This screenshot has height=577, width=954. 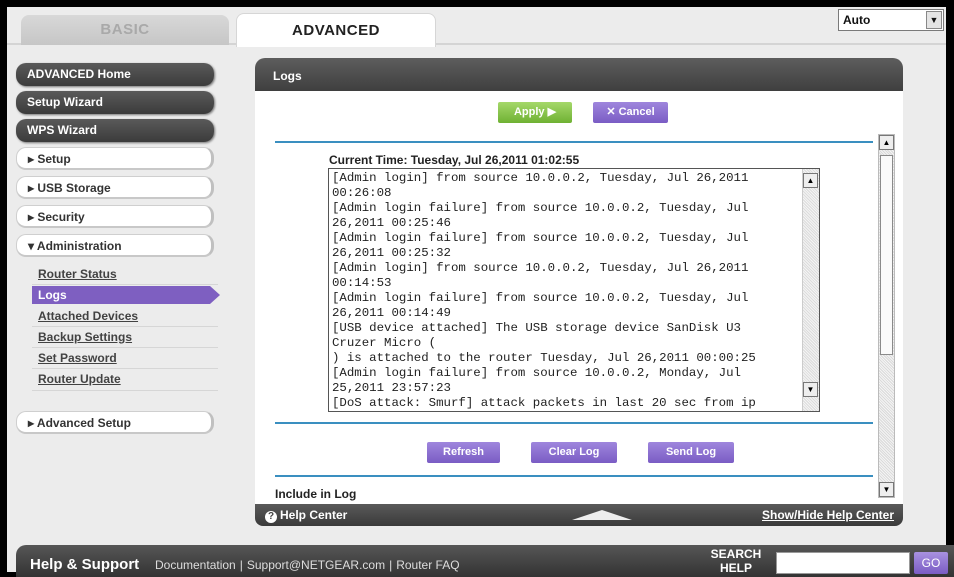 What do you see at coordinates (336, 30) in the screenshot?
I see `tab-advanced: ADVANCED` at bounding box center [336, 30].